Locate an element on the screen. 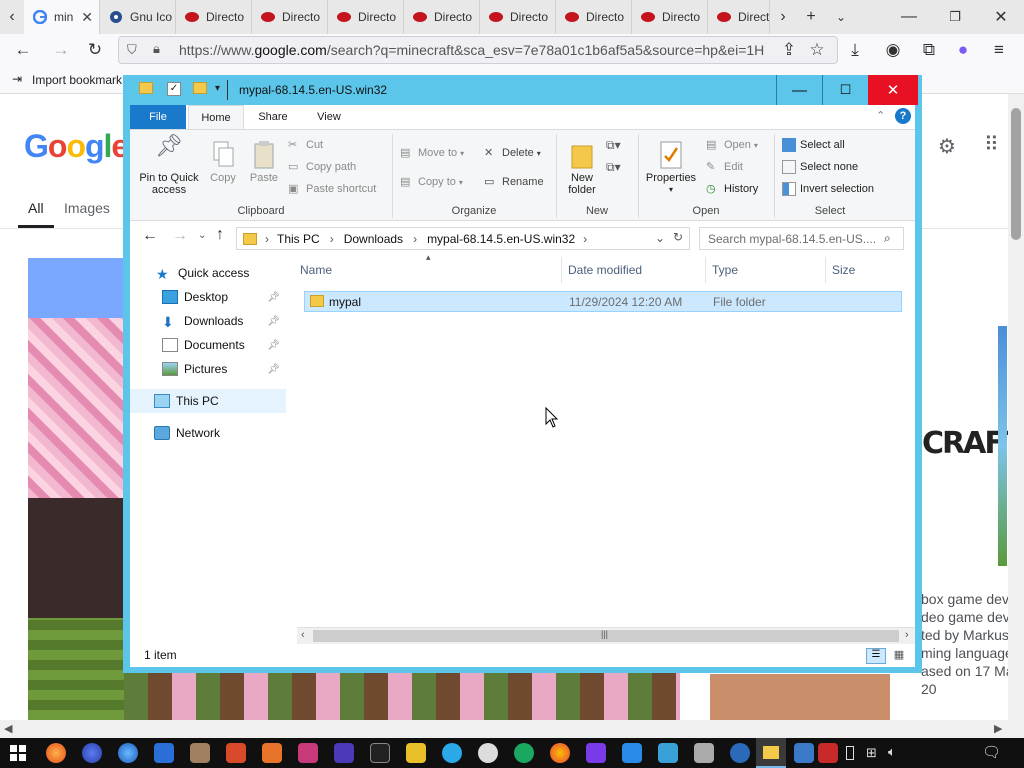 This screenshot has height=768, width=1024. reload-button: ↻ is located at coordinates (95, 50).